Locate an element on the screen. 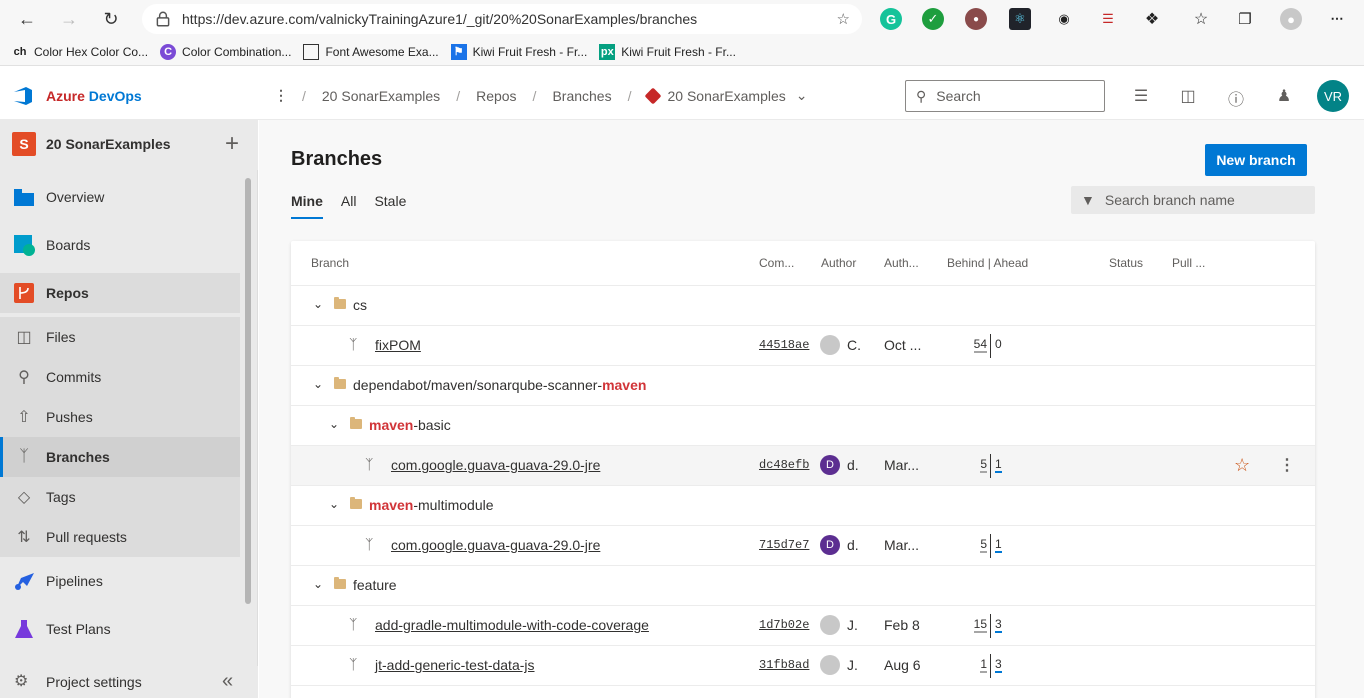  sidebar-item-branches: ᛉ Branches is located at coordinates (120, 457).